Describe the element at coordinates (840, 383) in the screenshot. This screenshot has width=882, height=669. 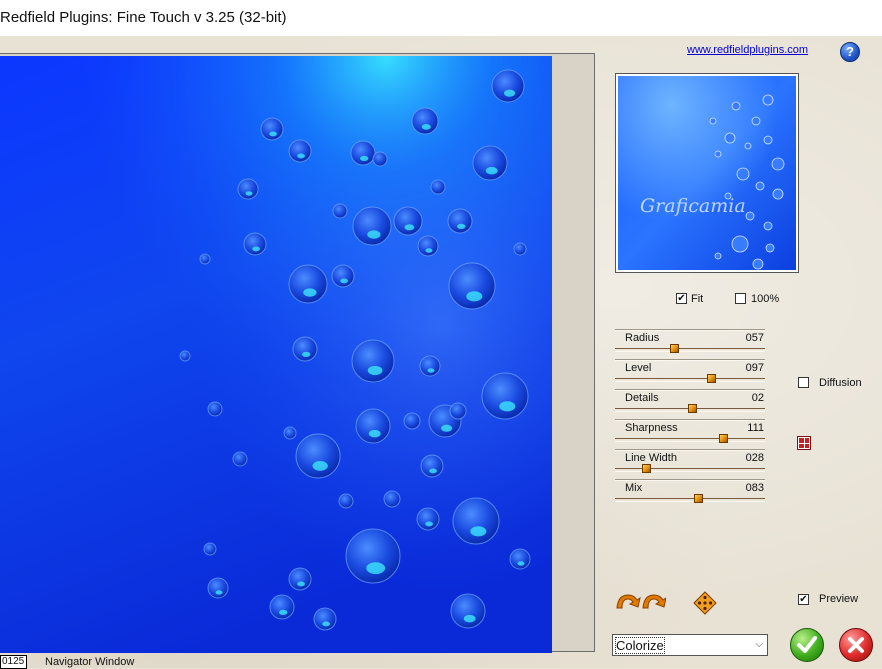
I see `diffusion-label: Diffusion` at that location.